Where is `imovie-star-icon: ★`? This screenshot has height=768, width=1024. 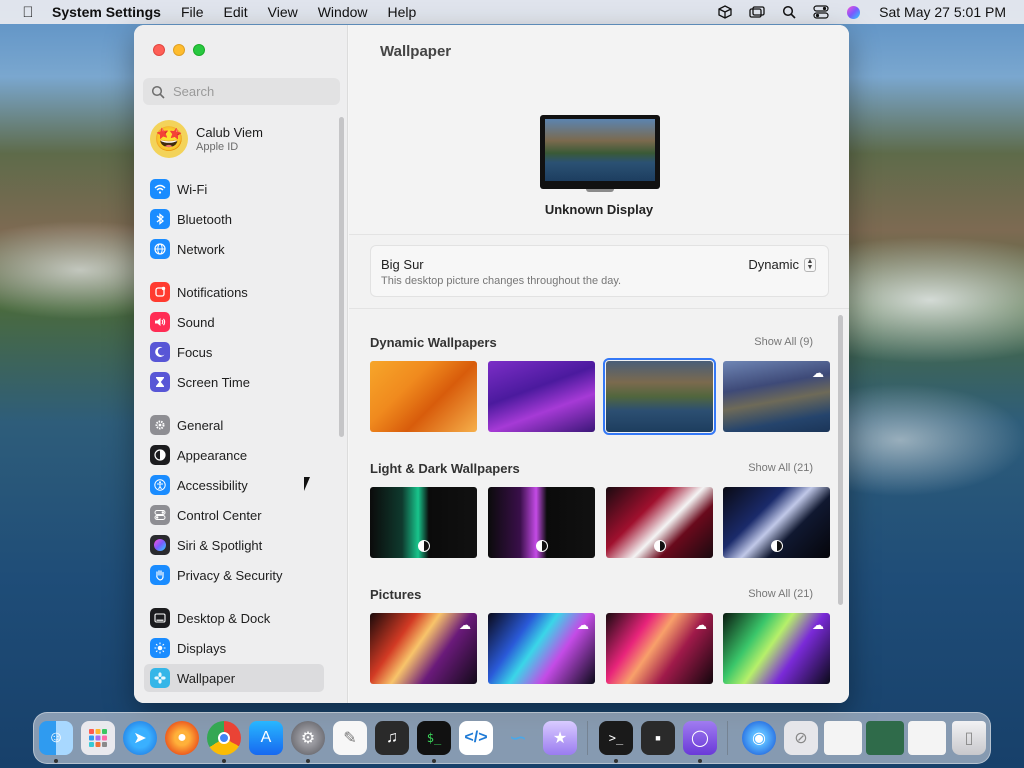
imovie-star-icon: ★ is located at coordinates (560, 738).